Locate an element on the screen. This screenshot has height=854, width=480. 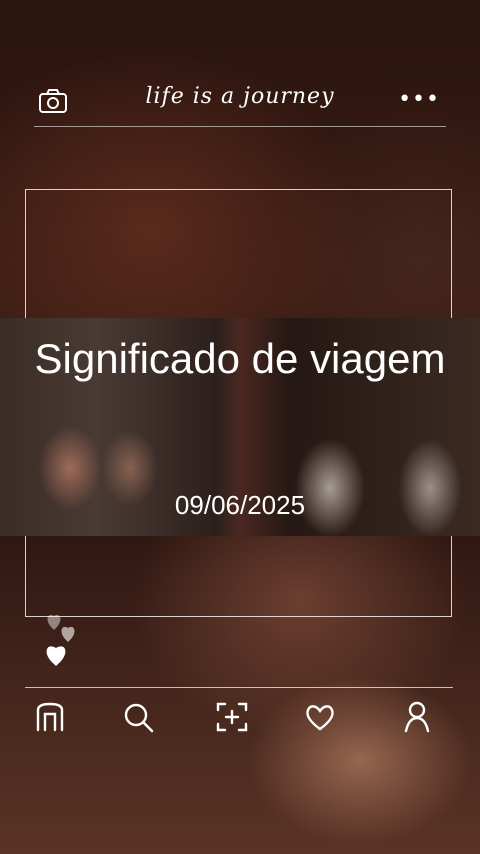
heart-icon is located at coordinates (320, 717).